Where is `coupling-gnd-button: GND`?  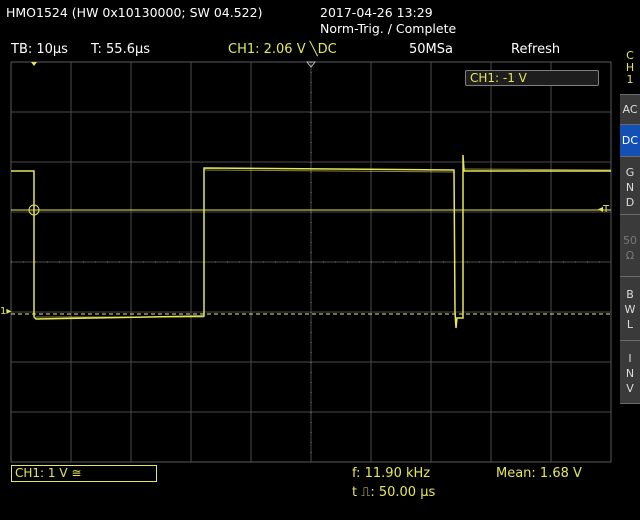 coupling-gnd-button: GND is located at coordinates (630, 185).